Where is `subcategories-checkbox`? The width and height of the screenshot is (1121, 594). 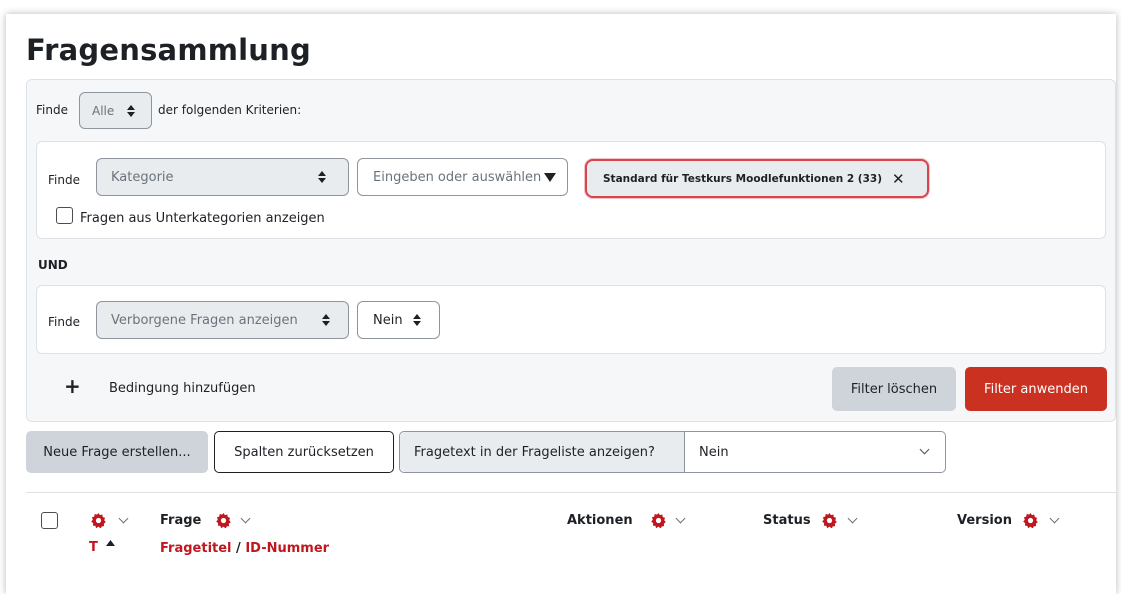
subcategories-checkbox is located at coordinates (64, 215).